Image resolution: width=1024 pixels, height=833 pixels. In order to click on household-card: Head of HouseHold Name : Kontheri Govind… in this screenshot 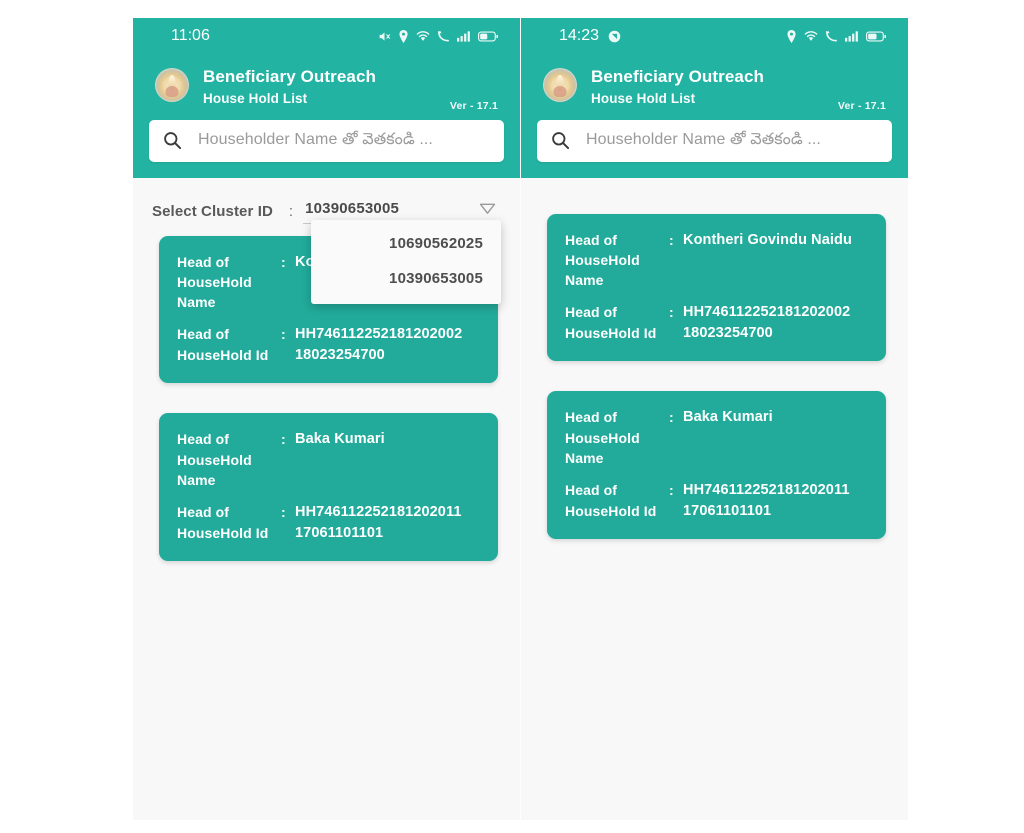, I will do `click(716, 287)`.